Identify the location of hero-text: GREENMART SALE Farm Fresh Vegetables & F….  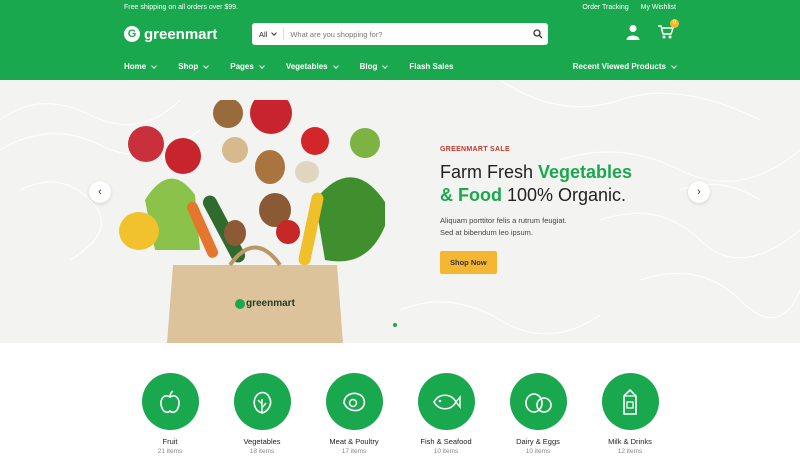
(536, 210).